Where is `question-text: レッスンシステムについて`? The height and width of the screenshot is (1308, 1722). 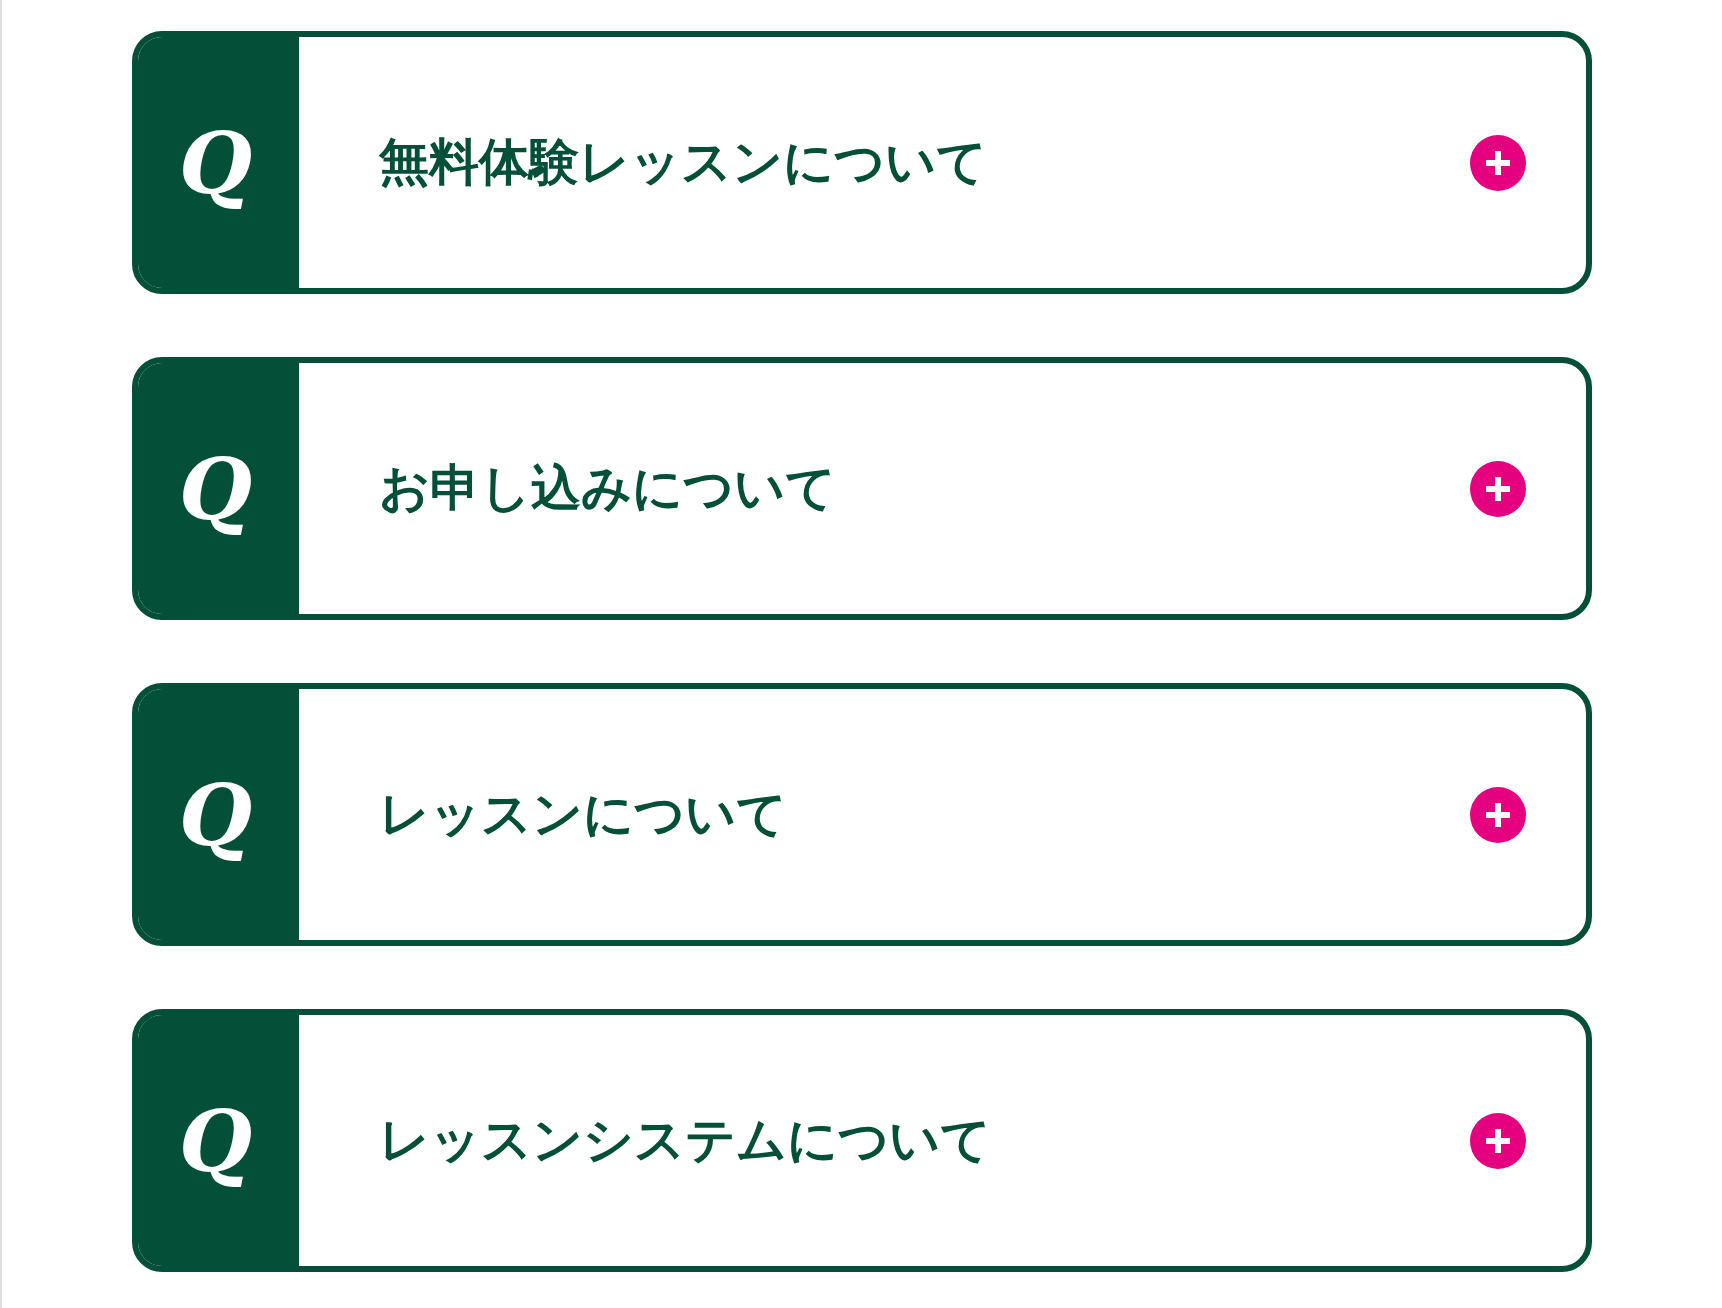
question-text: レッスンシステムについて is located at coordinates (685, 1140).